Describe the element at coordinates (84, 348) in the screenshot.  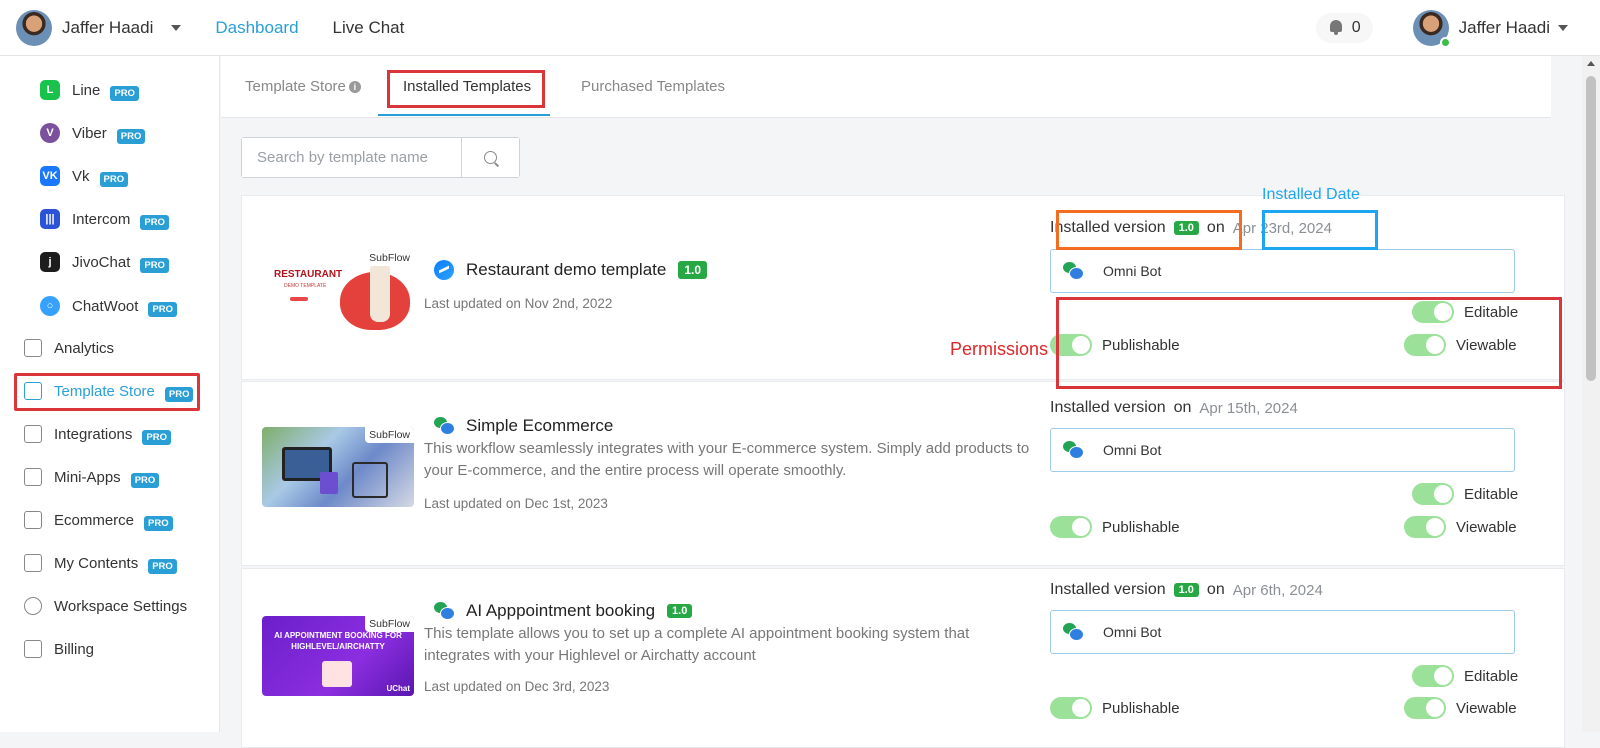
I see `sidebar-item-label: Analytics` at that location.